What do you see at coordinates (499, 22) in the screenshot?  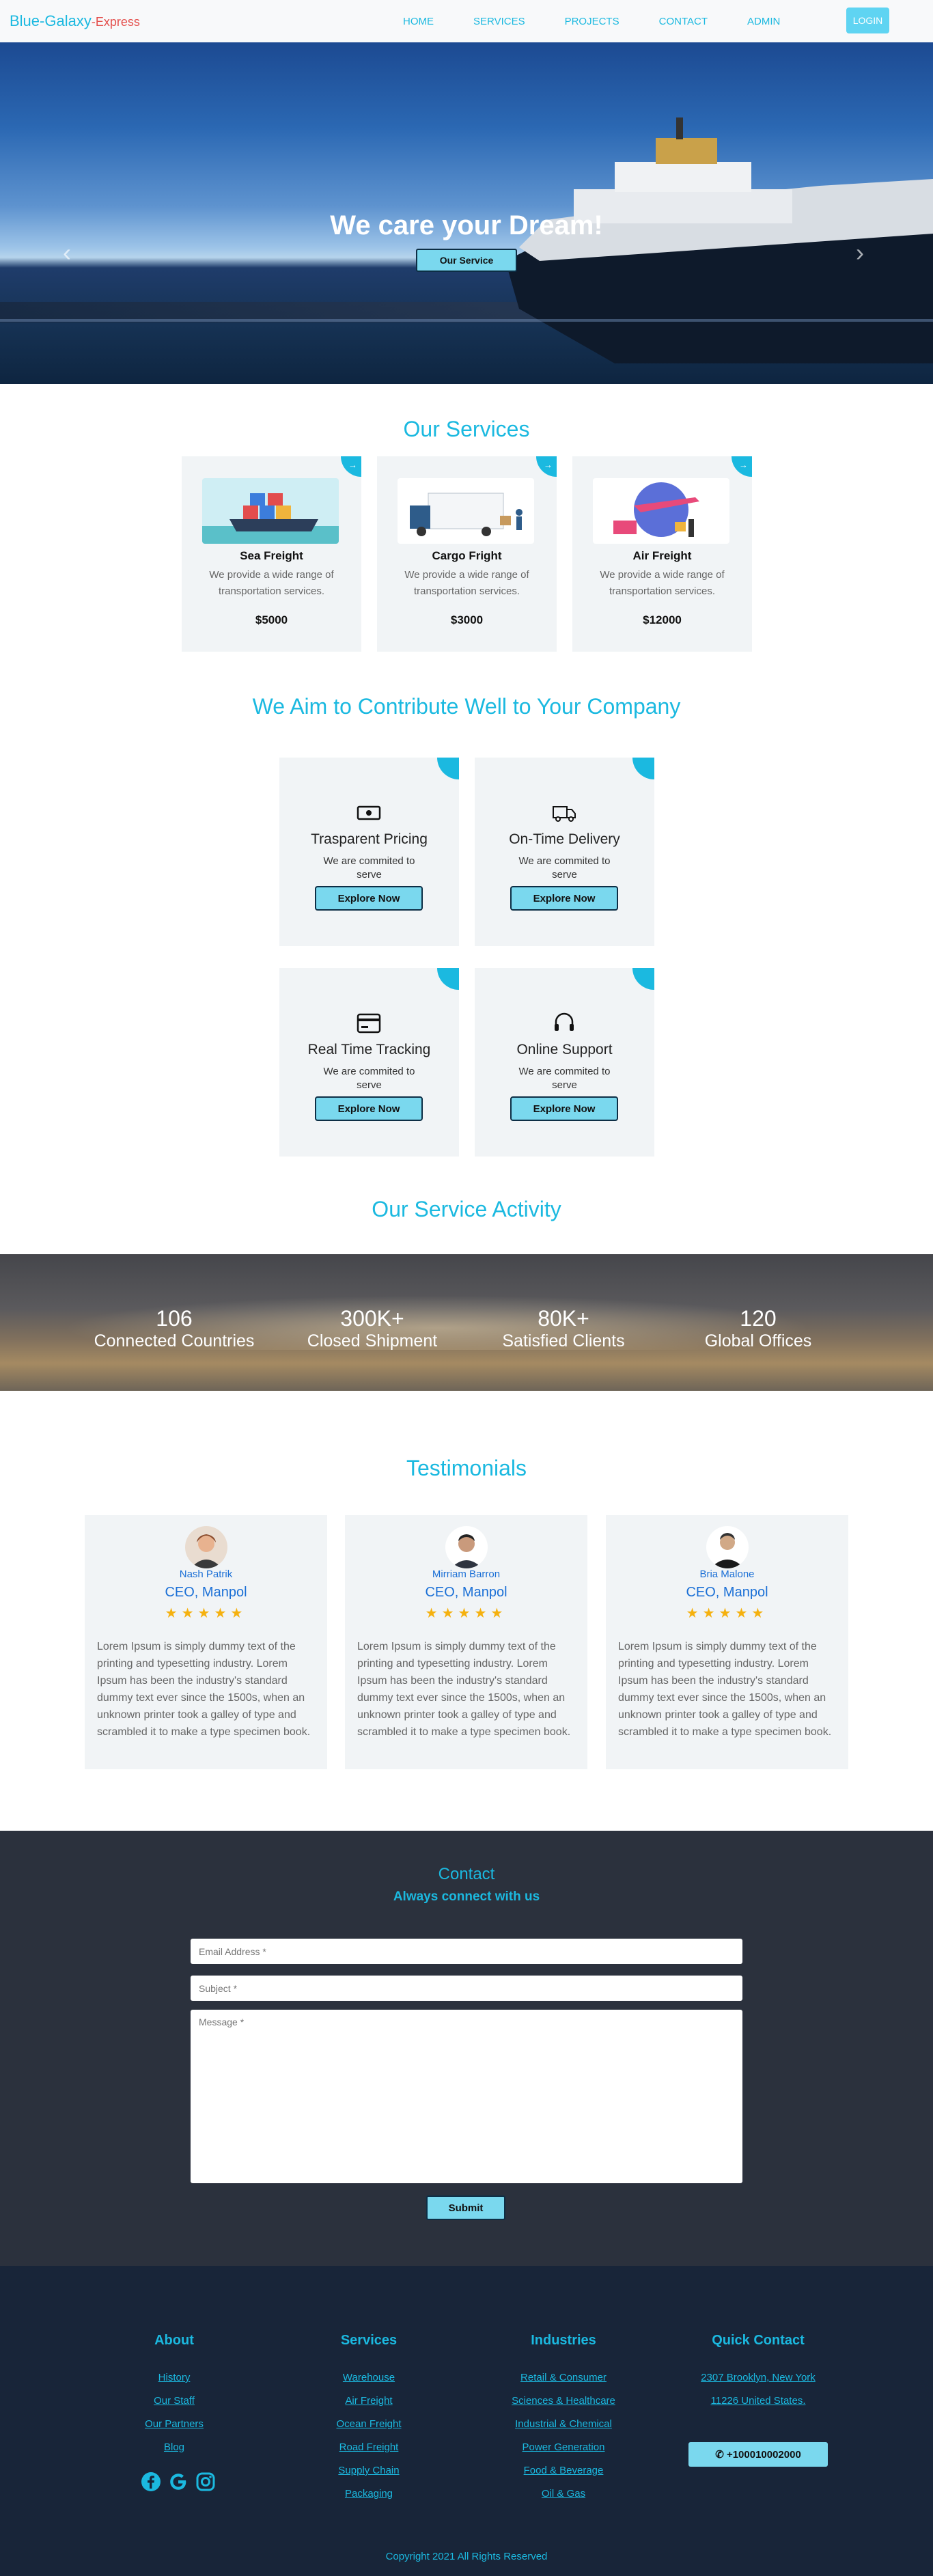 I see `nav-link-services: SERVICES` at bounding box center [499, 22].